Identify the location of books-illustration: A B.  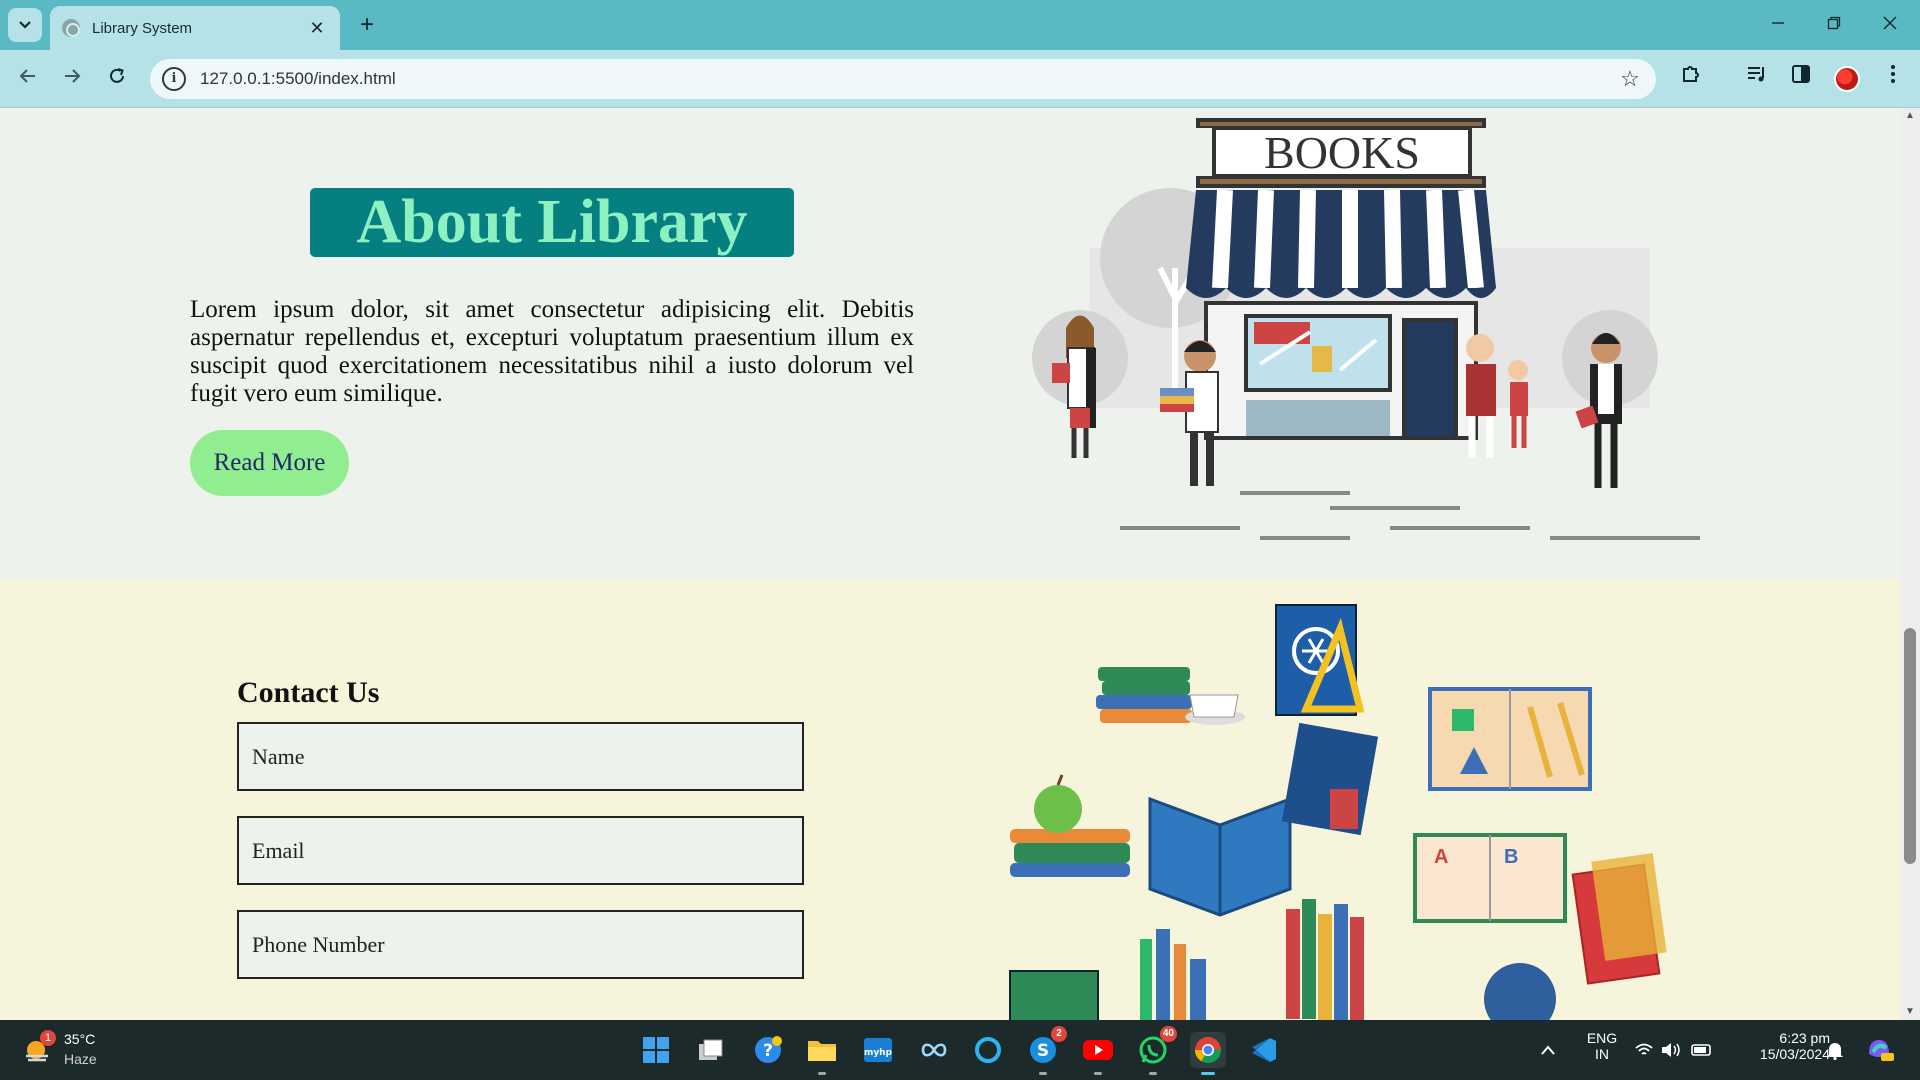
(1338, 812).